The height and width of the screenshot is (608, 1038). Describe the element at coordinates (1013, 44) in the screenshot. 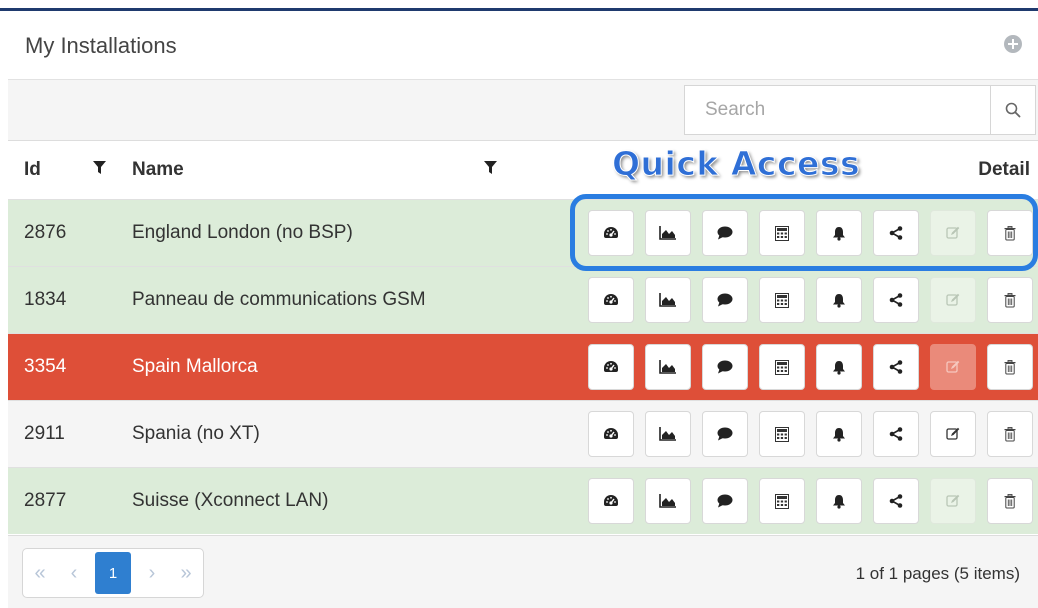

I see `add-circle-icon` at that location.